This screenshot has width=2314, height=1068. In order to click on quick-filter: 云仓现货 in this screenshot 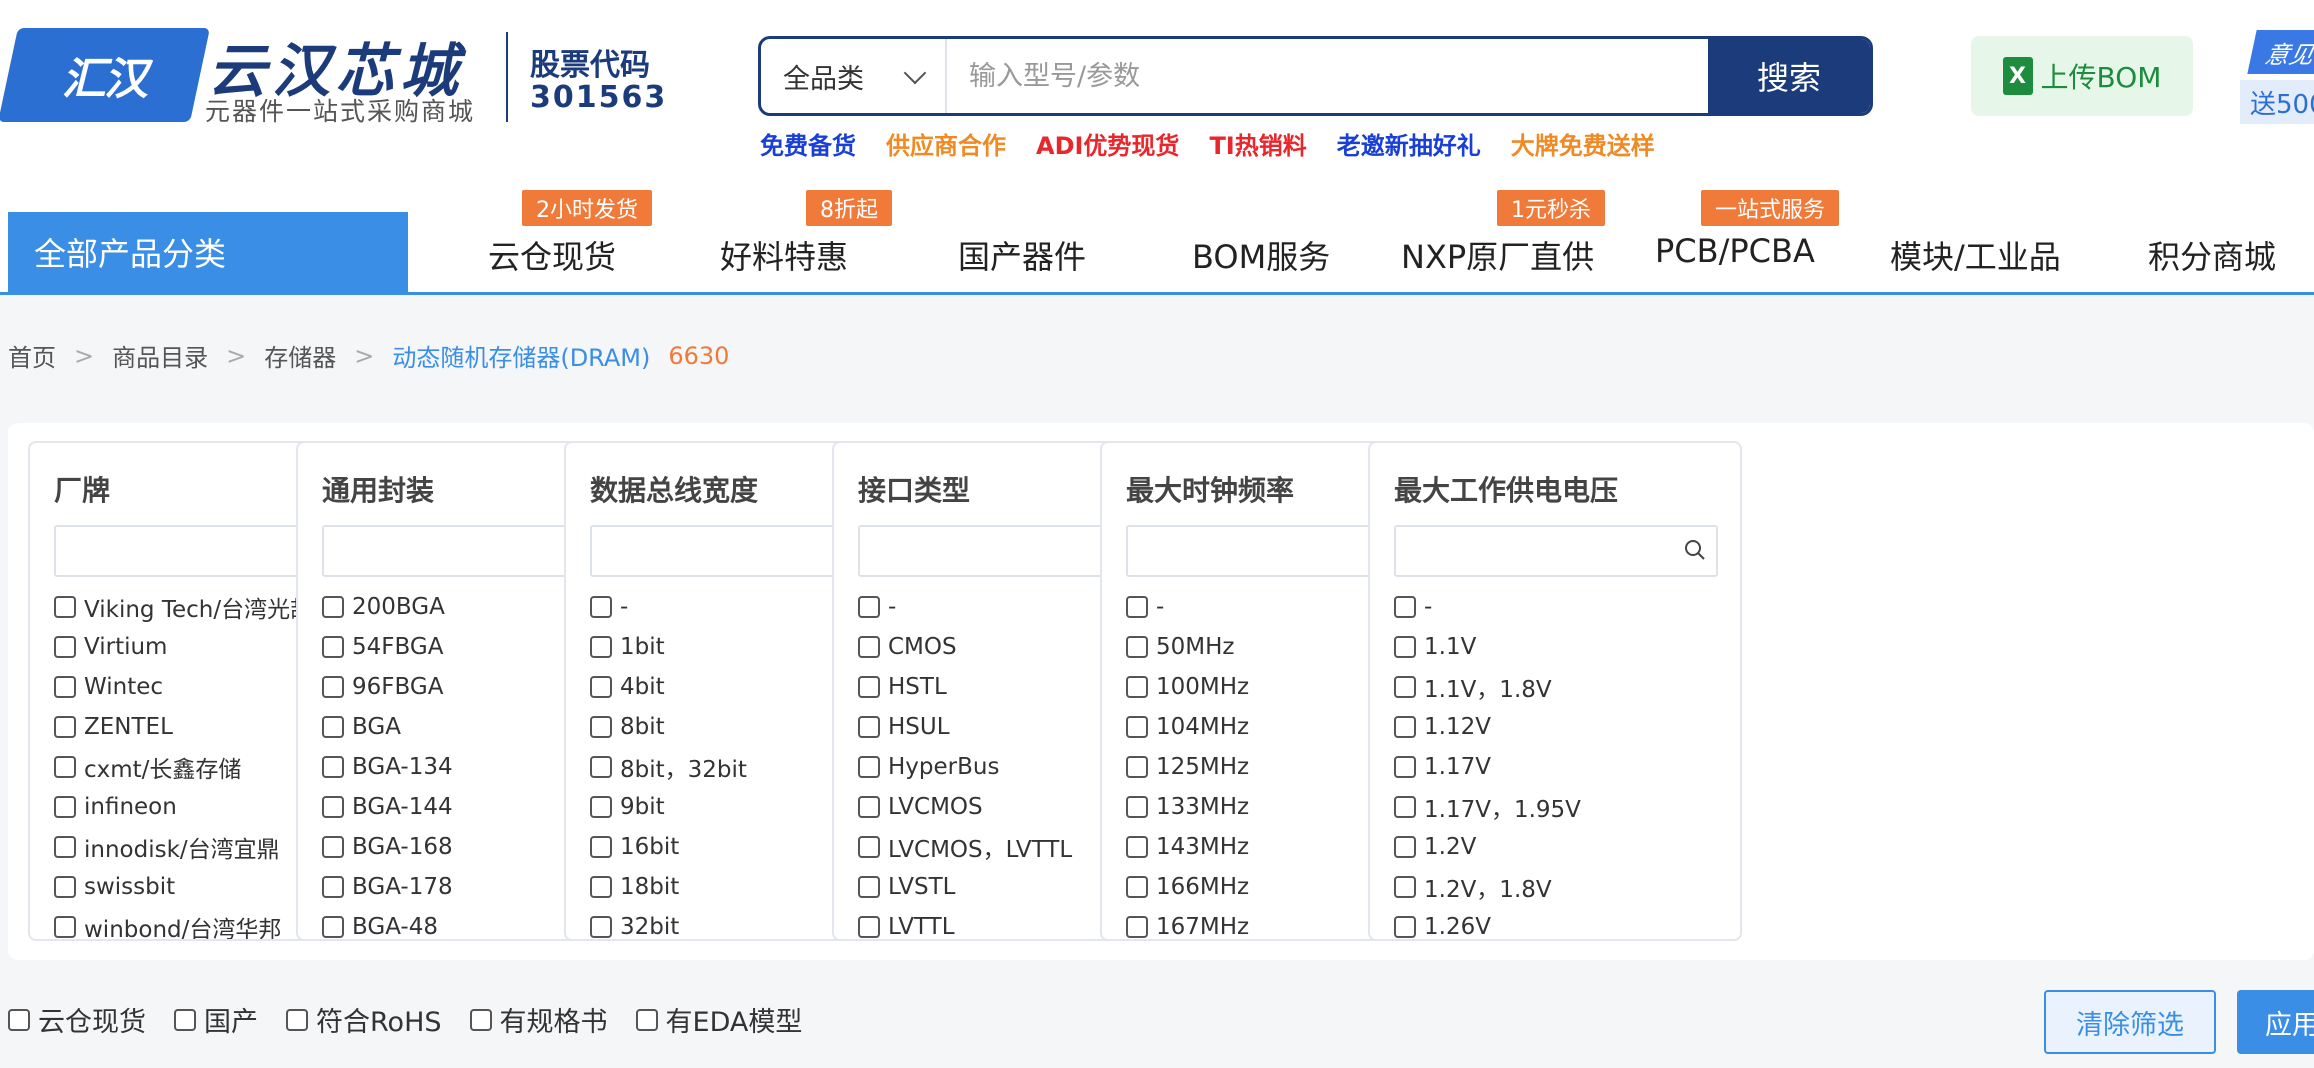, I will do `click(77, 1019)`.